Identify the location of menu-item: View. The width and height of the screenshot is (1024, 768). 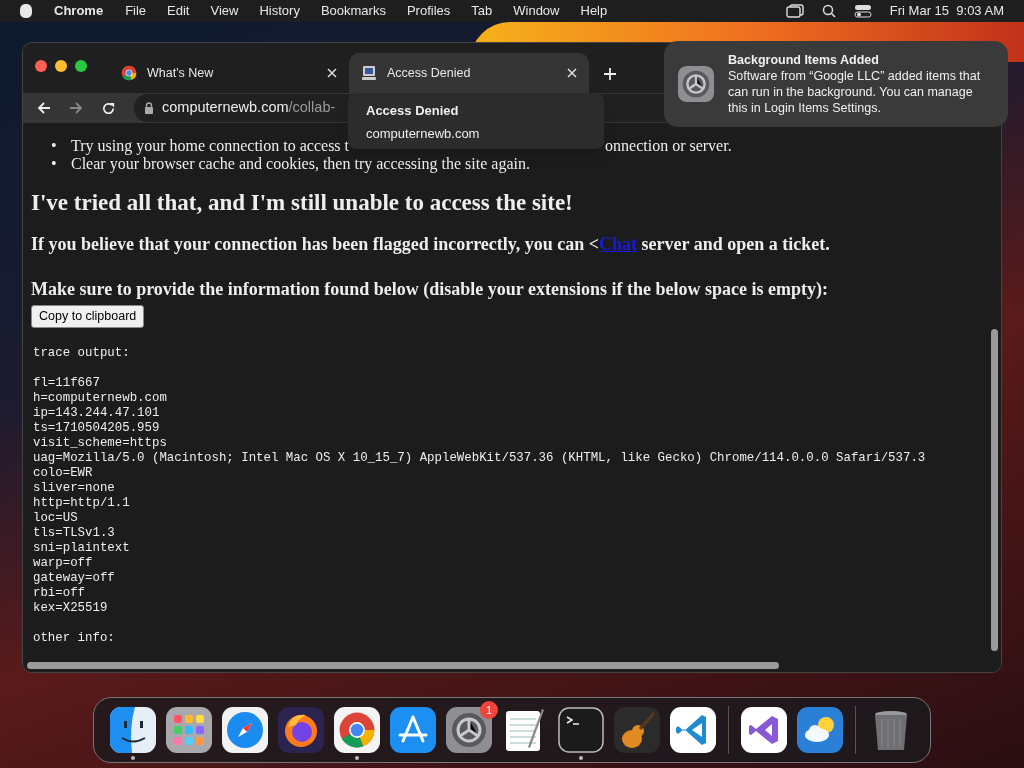
(224, 11).